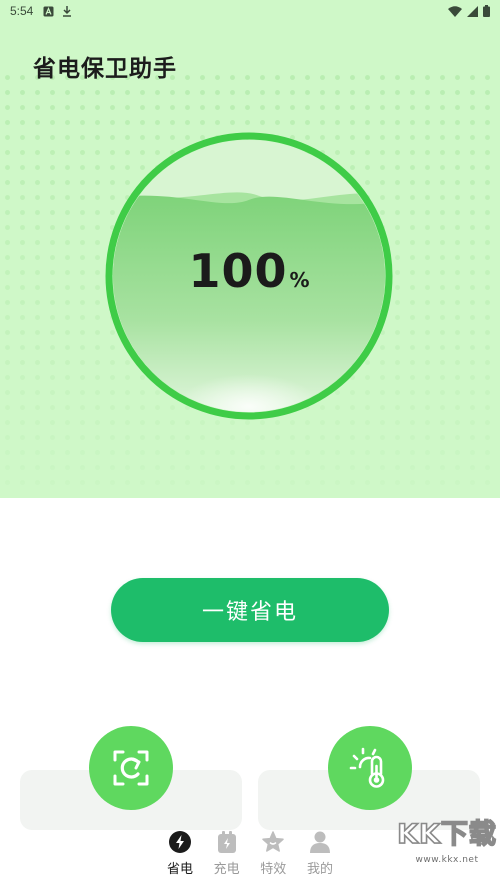 This screenshot has height=888, width=500. What do you see at coordinates (273, 869) in the screenshot?
I see `tab-effects-label: 特效` at bounding box center [273, 869].